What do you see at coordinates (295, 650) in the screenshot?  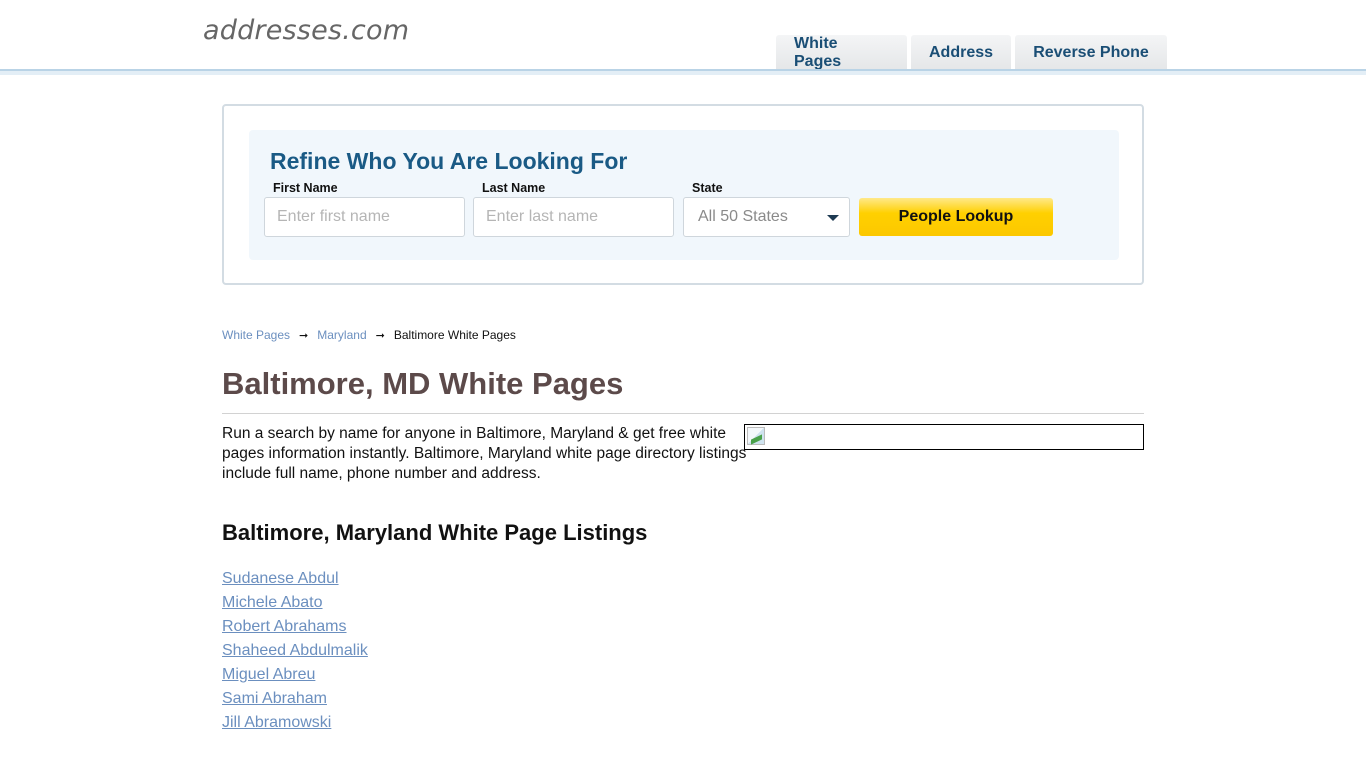 I see `listing-link: Shaheed Abdulmalik` at bounding box center [295, 650].